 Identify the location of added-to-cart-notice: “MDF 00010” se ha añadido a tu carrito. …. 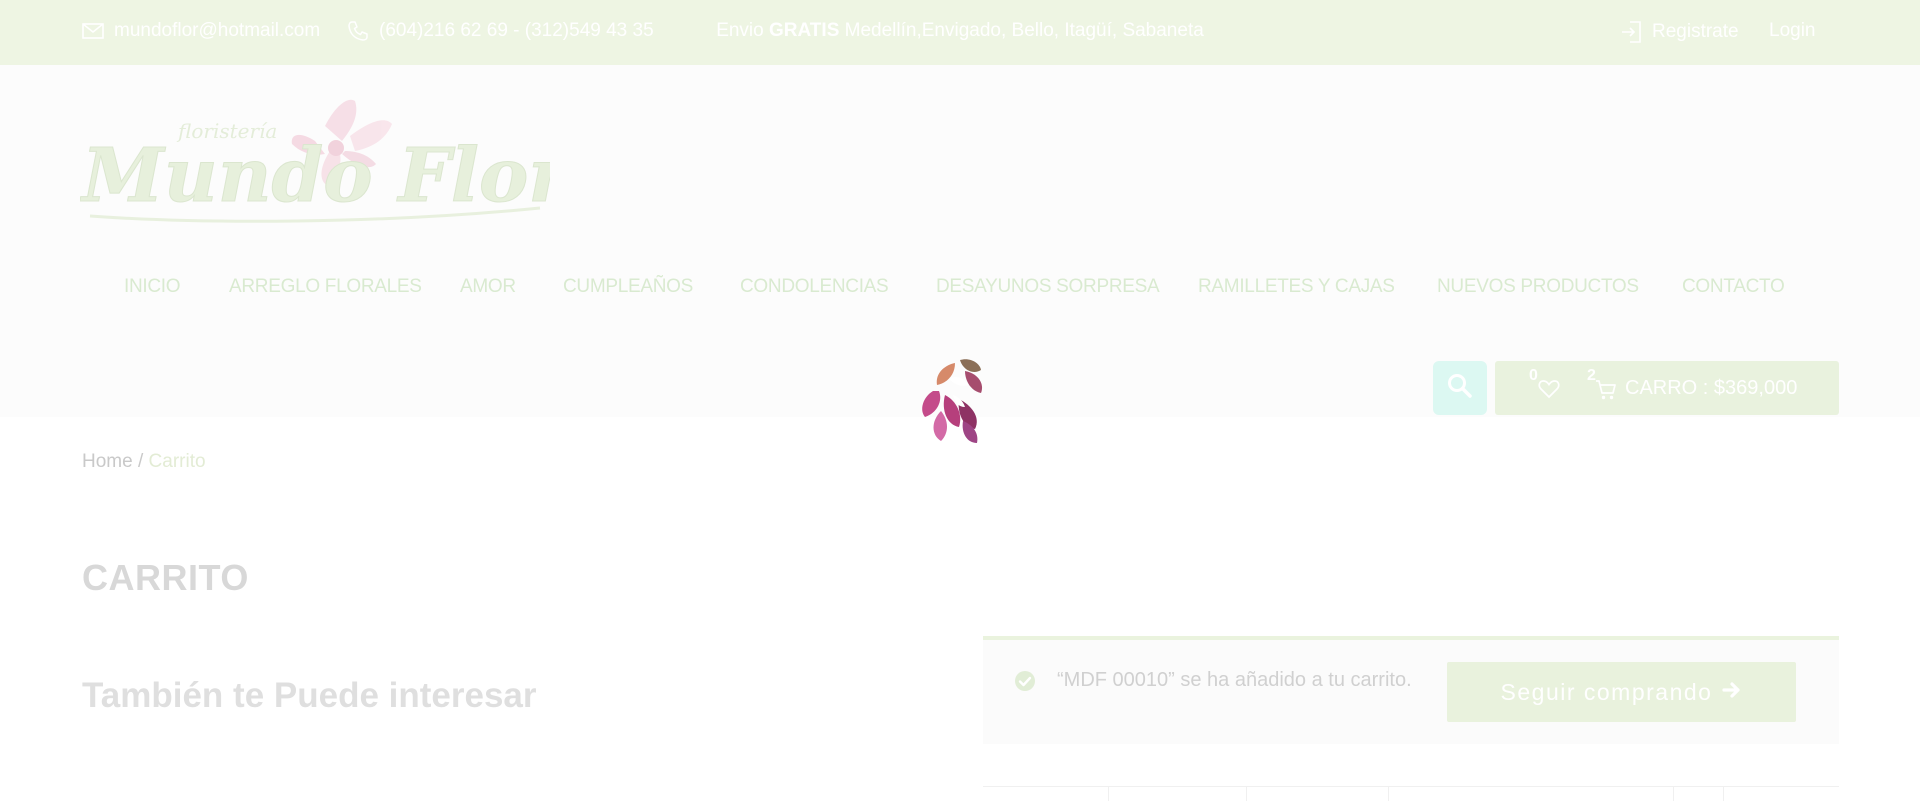
(1411, 690).